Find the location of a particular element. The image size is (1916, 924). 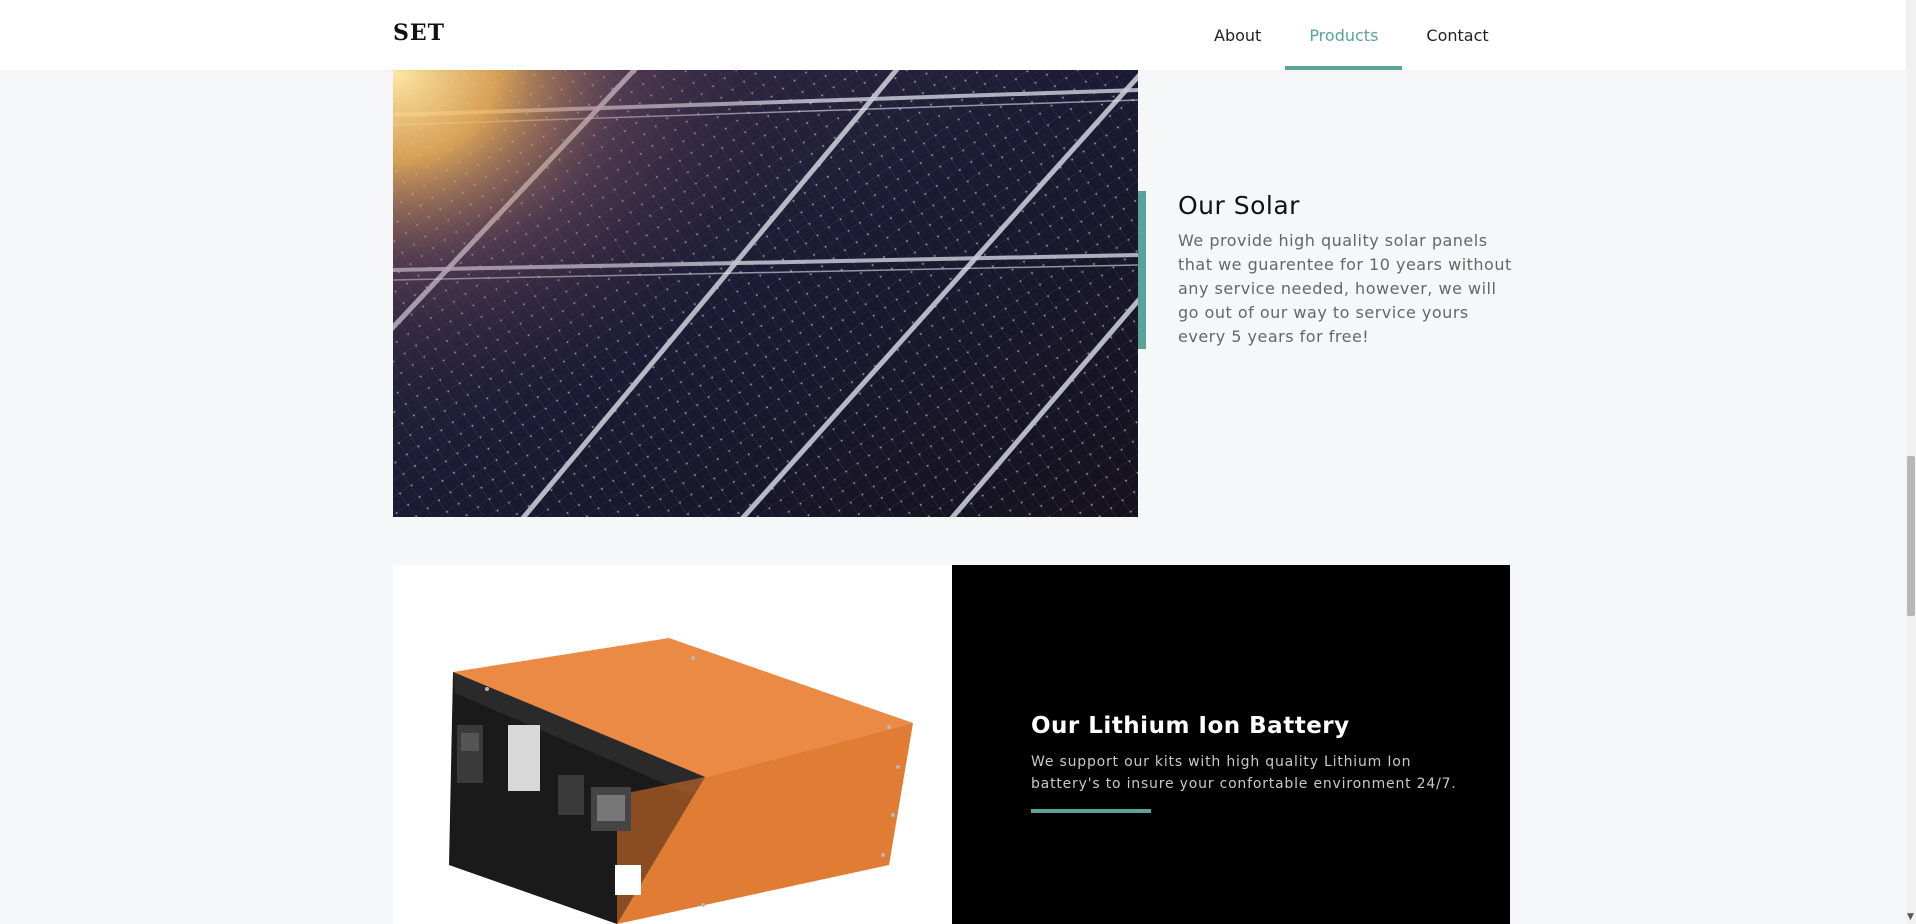

solar-title: Our Solar is located at coordinates (1239, 205).